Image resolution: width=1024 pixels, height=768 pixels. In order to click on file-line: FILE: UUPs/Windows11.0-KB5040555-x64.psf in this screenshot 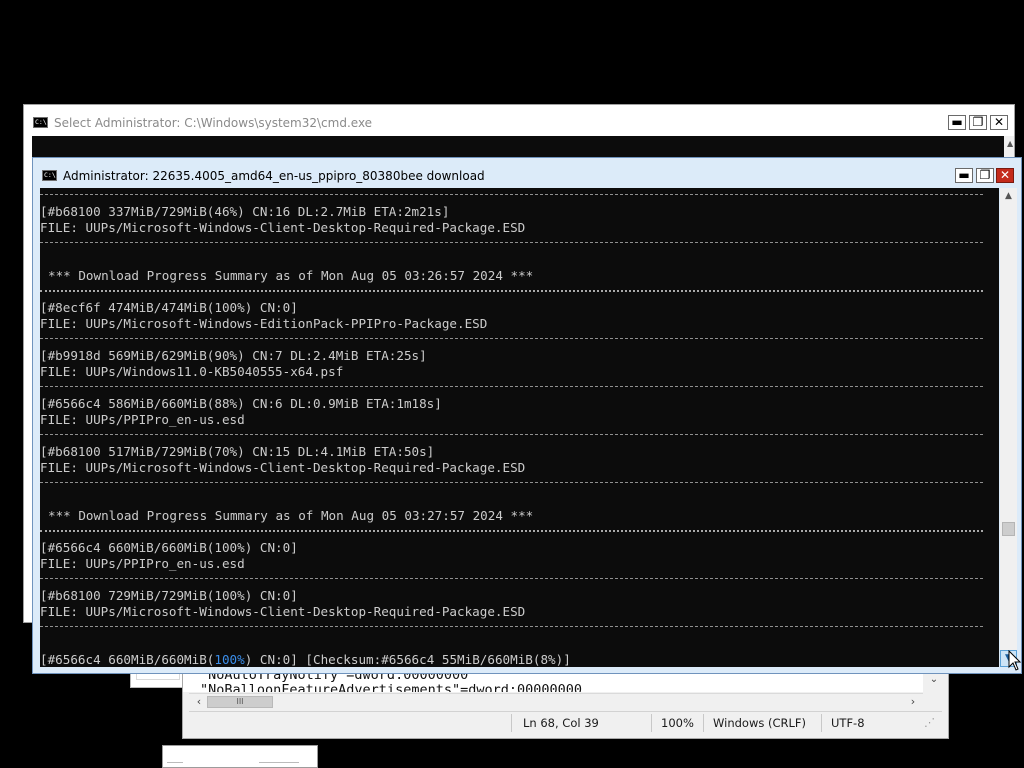, I will do `click(192, 371)`.